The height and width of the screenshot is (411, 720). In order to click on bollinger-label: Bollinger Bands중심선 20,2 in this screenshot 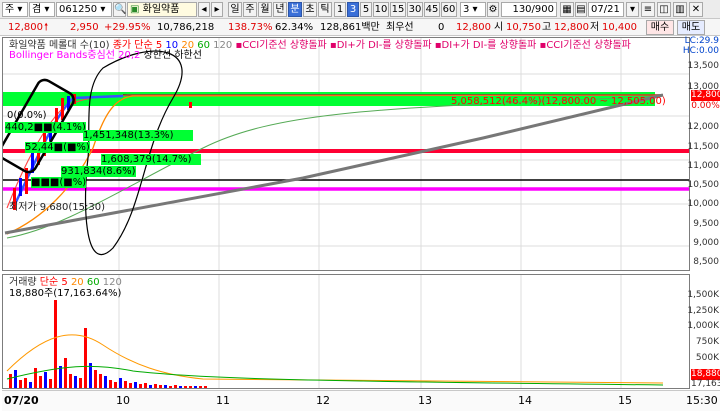, I will do `click(74, 55)`.